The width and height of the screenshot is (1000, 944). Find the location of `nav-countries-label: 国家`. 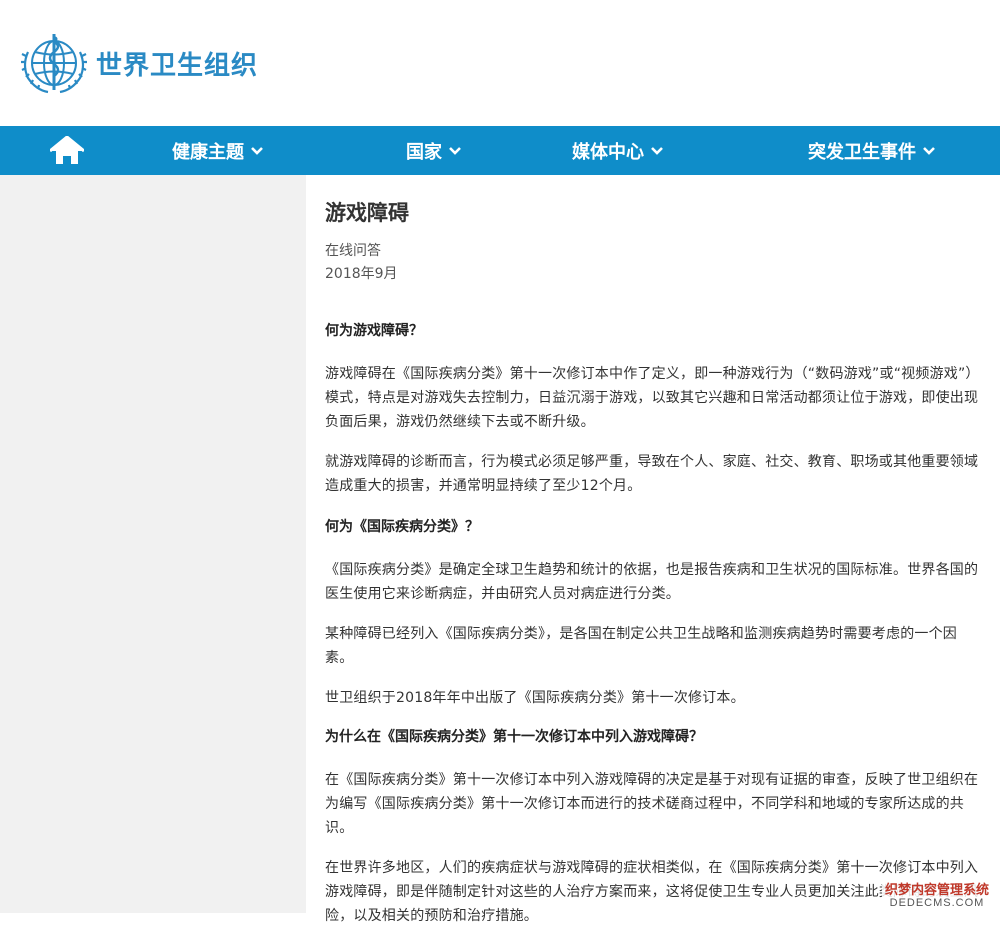

nav-countries-label: 国家 is located at coordinates (424, 152).